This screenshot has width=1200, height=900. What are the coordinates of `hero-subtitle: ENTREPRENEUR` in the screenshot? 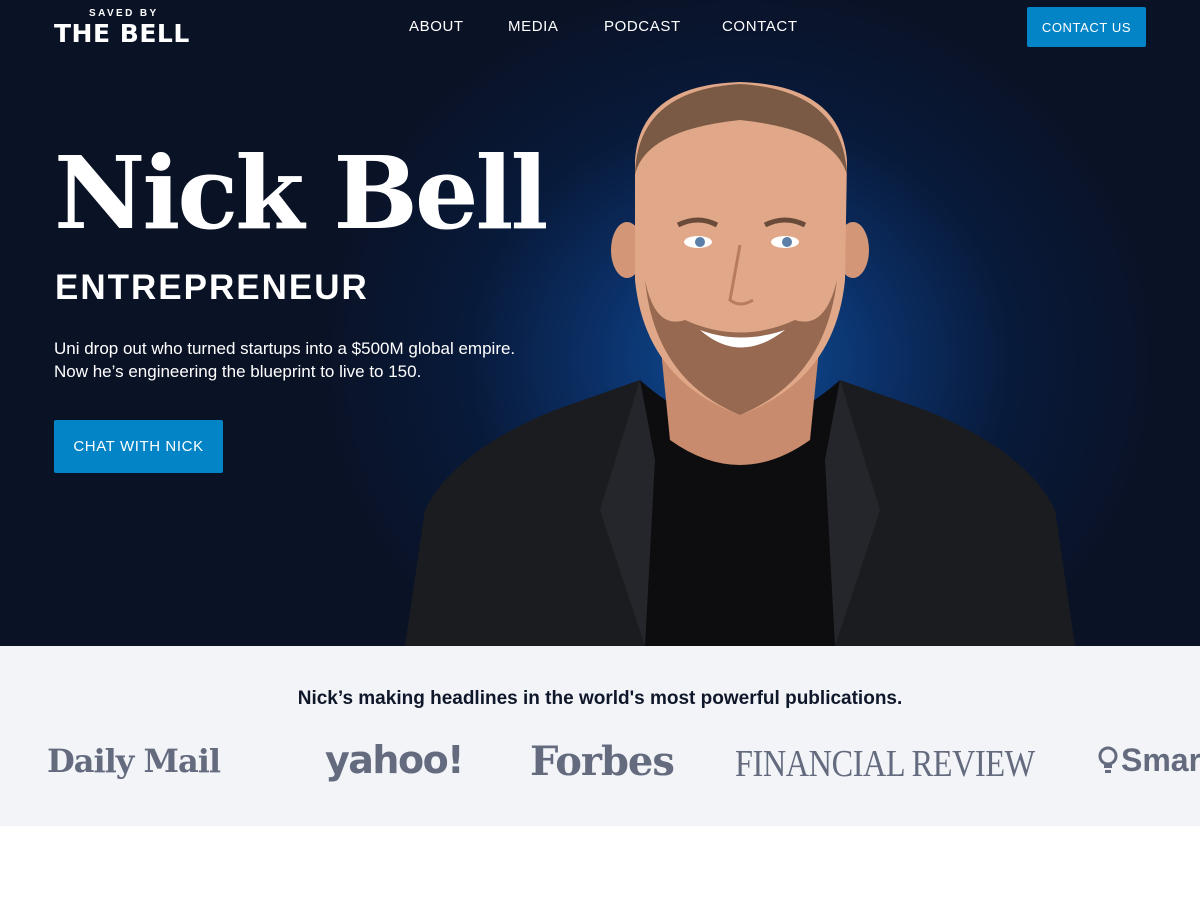 It's located at (212, 287).